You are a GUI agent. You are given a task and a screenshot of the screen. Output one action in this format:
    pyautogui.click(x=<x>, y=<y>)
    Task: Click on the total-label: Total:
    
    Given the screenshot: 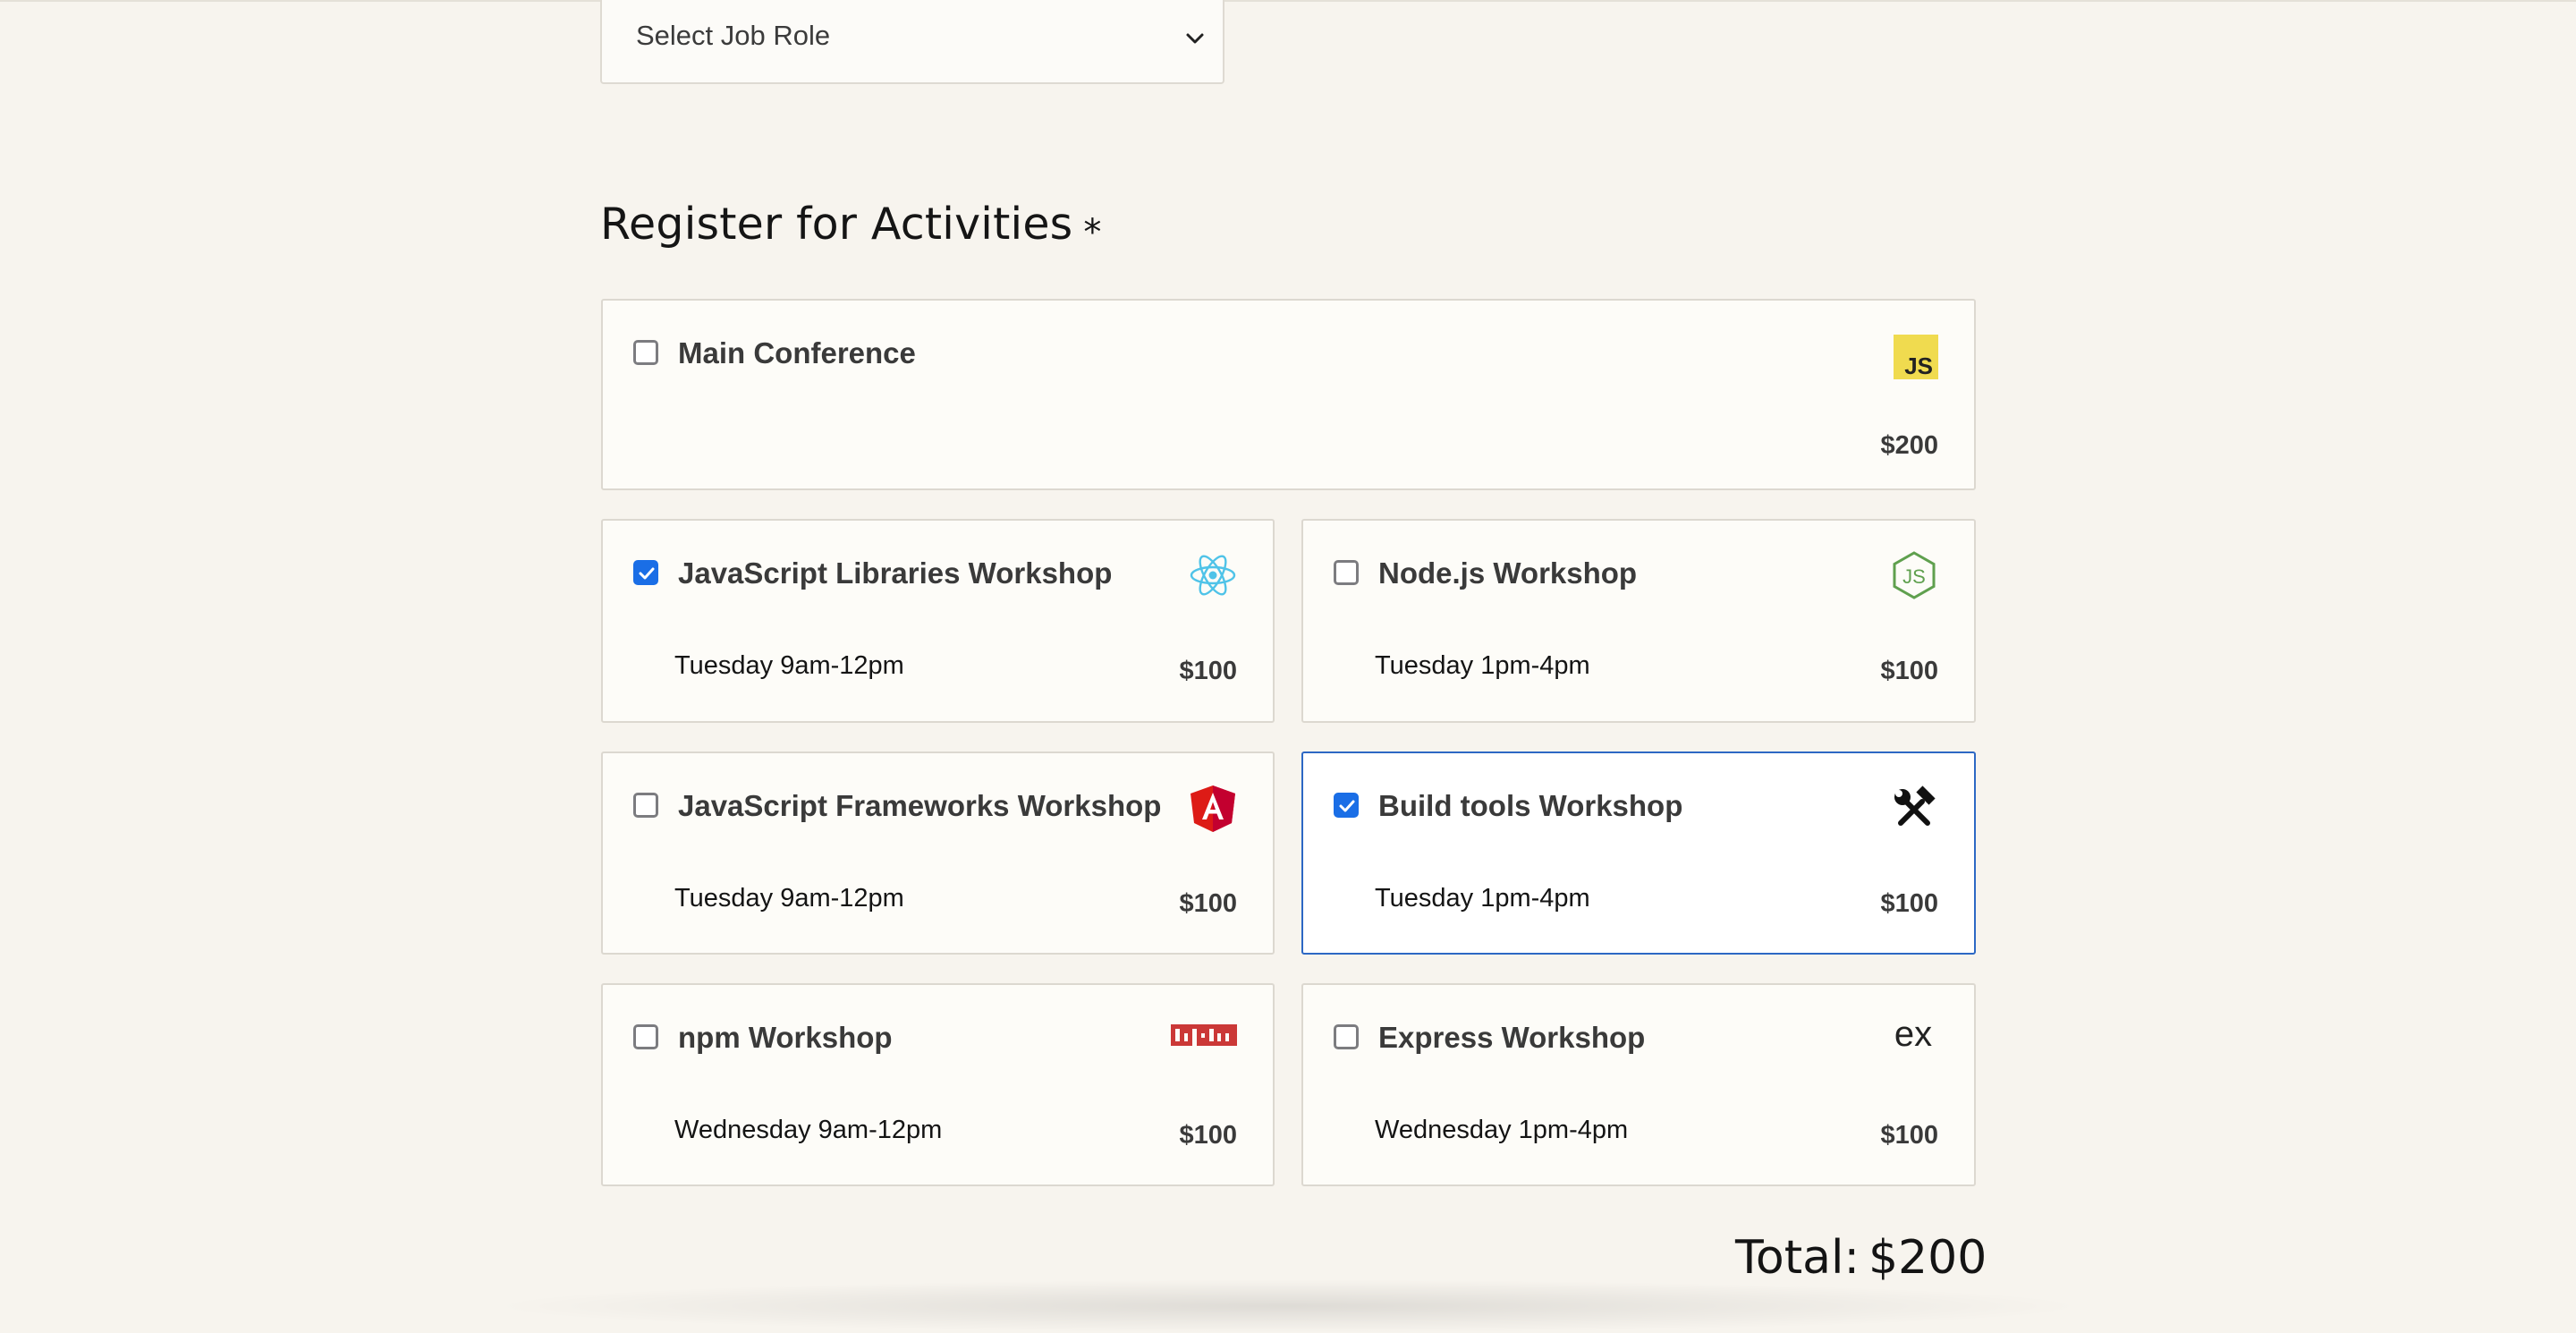 What is the action you would take?
    pyautogui.click(x=1797, y=1258)
    